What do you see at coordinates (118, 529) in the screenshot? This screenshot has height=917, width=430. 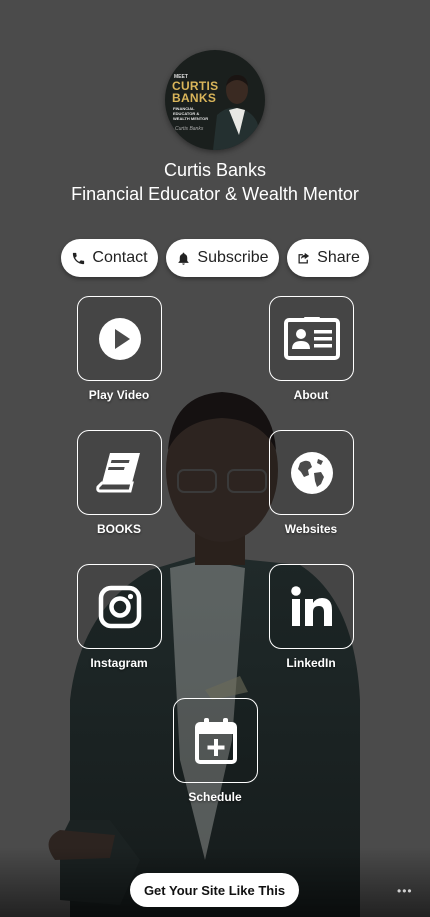 I see `books-label: BOOKS` at bounding box center [118, 529].